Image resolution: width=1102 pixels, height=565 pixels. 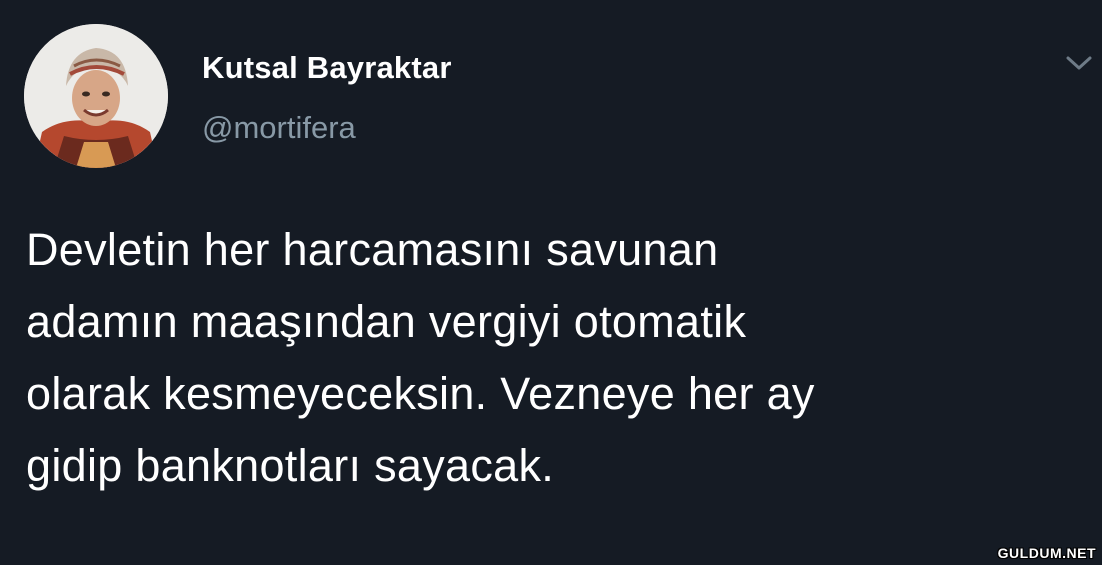 I want to click on chevron-down-icon, so click(x=1079, y=63).